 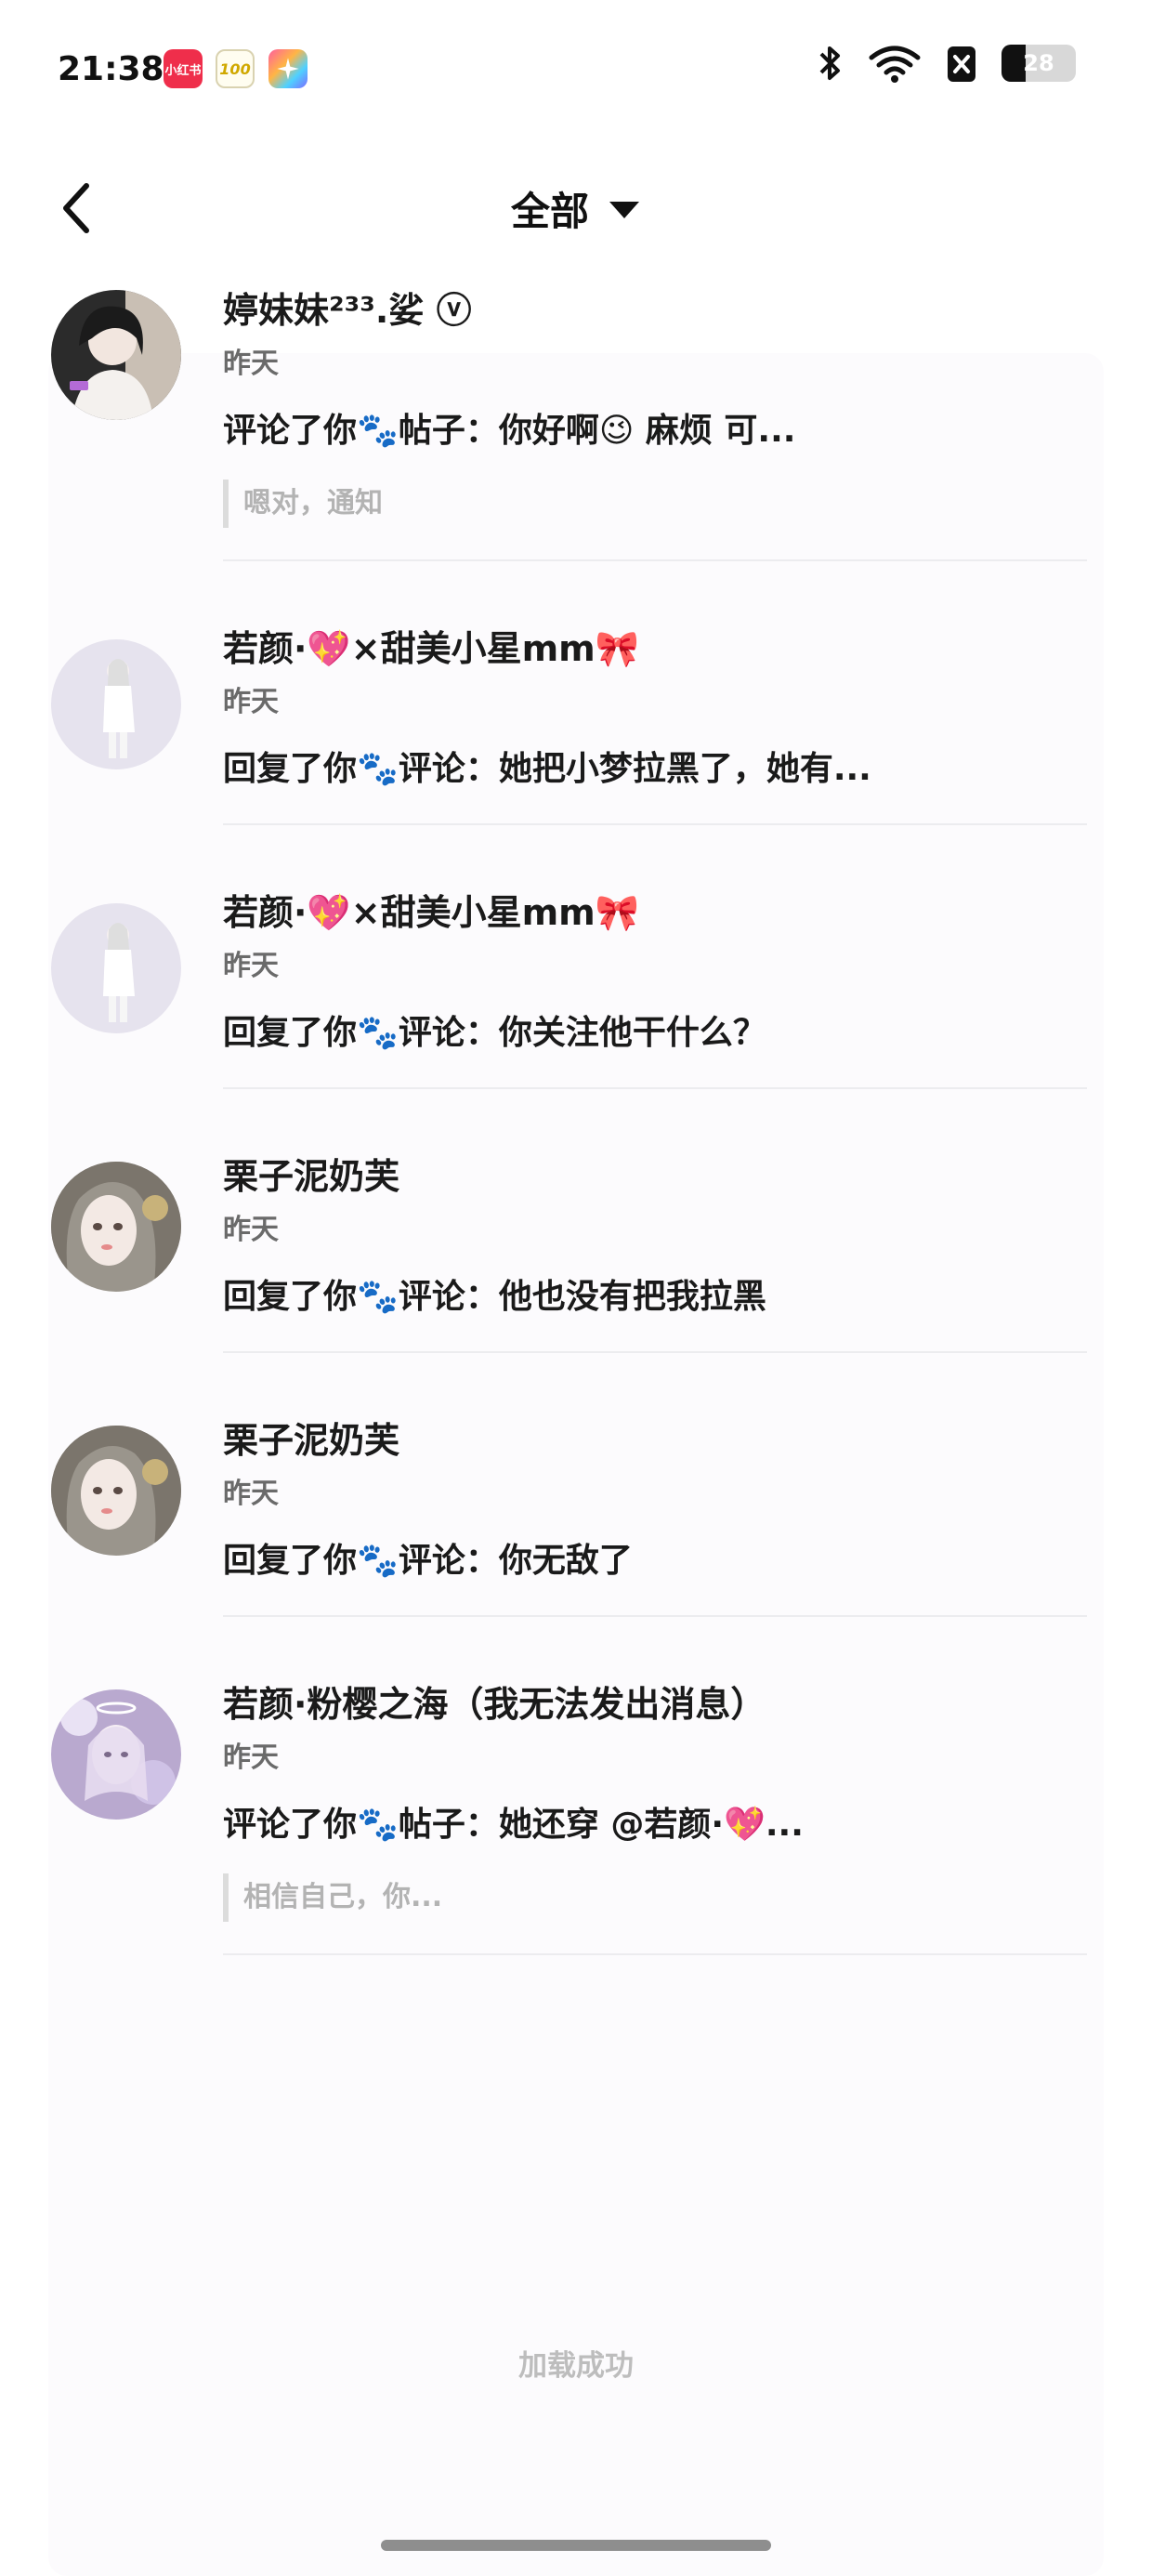 I want to click on notification-item: 栗子泥奶芙 昨天 回复了你🐾评论：他也没有把我拉黑, so click(x=576, y=1249).